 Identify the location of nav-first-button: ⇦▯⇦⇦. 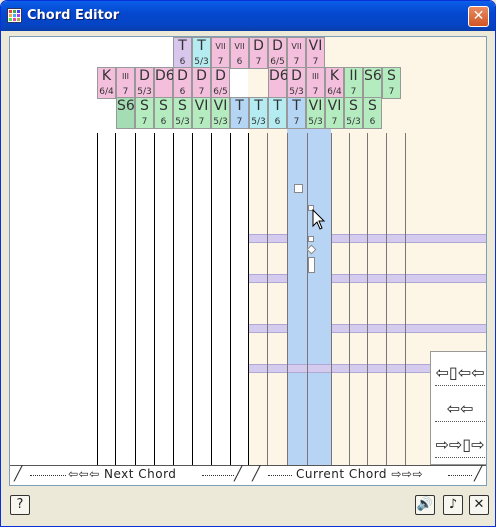
(460, 373).